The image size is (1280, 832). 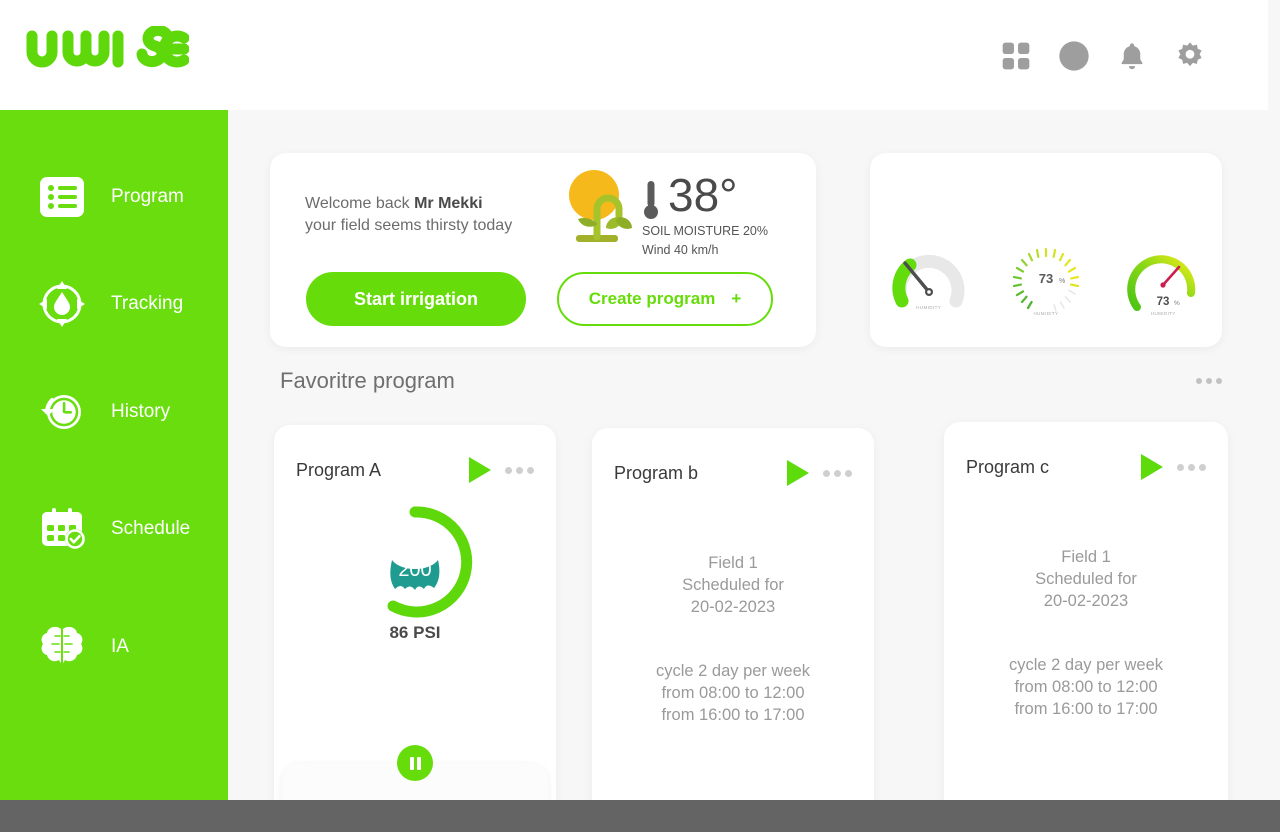 I want to click on time-window-1: from 08:00 to 12:00, so click(x=1086, y=687).